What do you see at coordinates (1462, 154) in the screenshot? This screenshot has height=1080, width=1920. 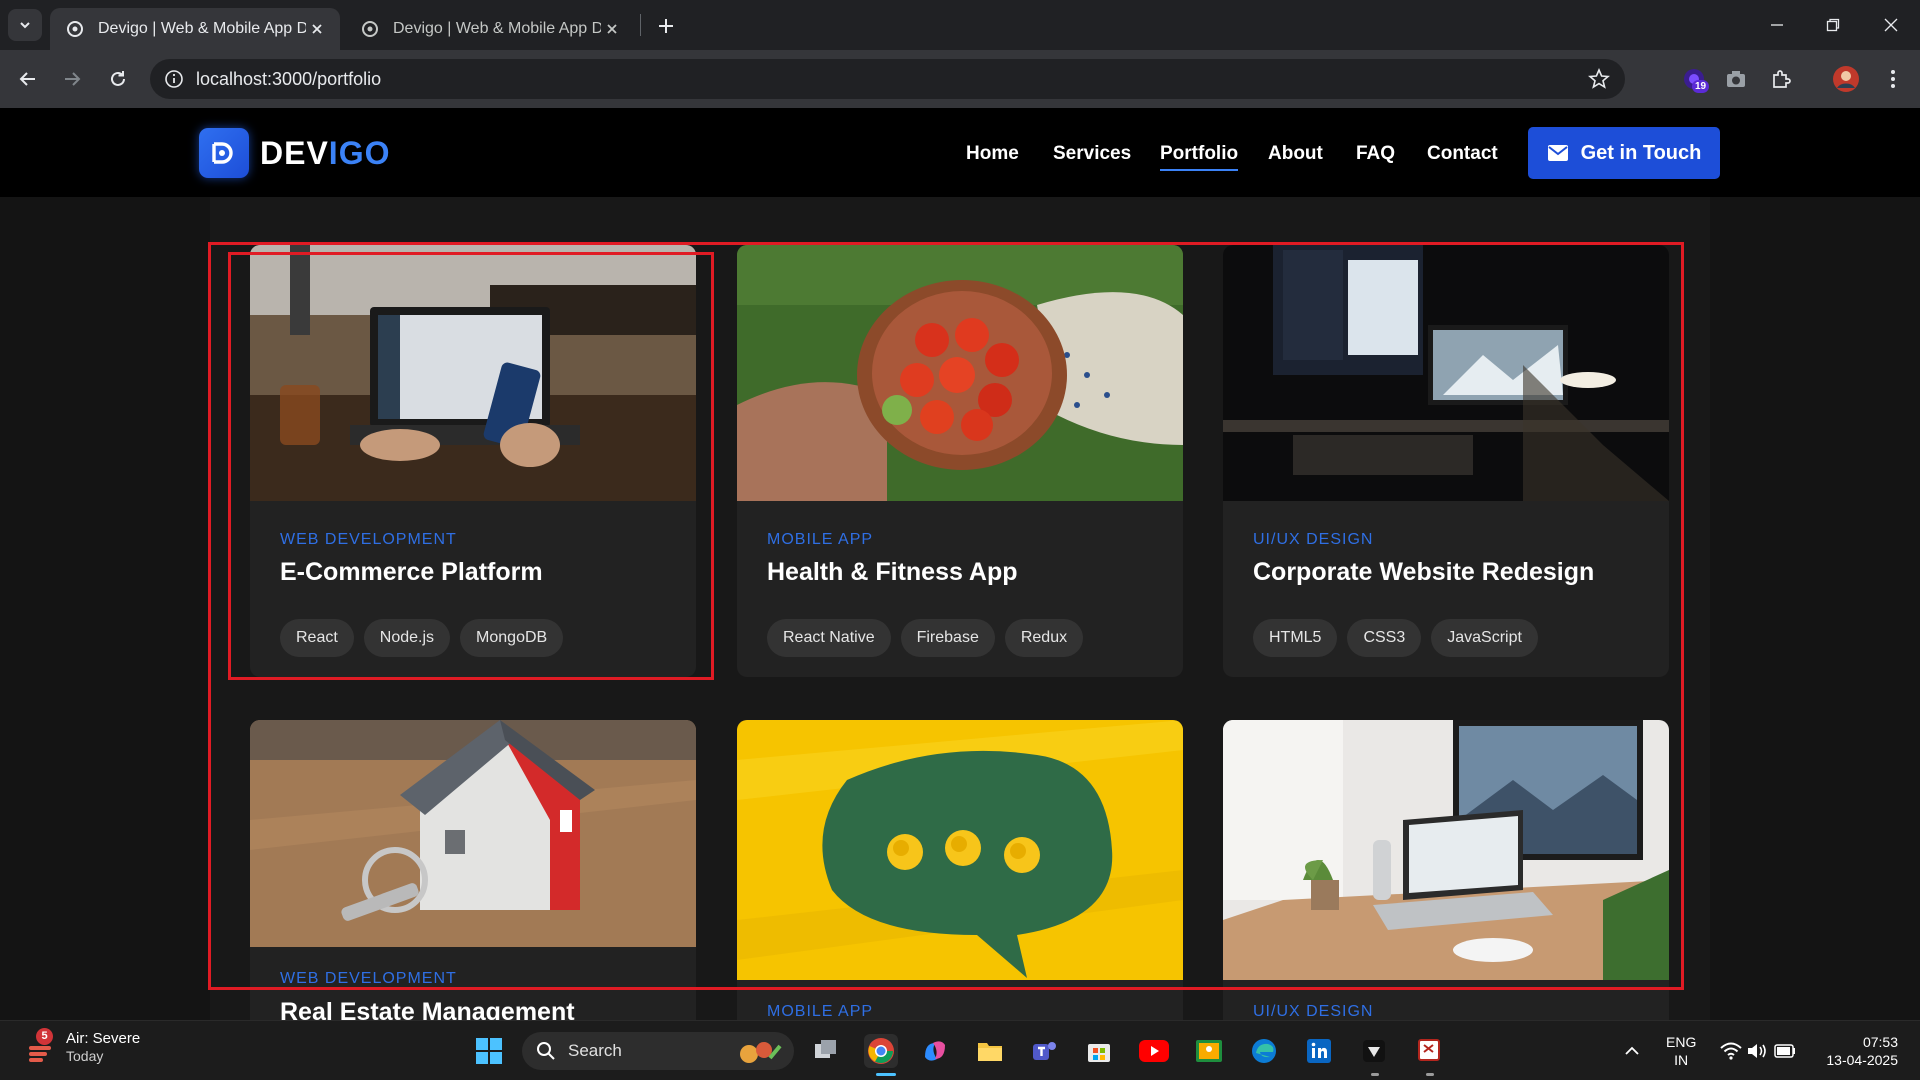 I see `nav-contact: Contact` at bounding box center [1462, 154].